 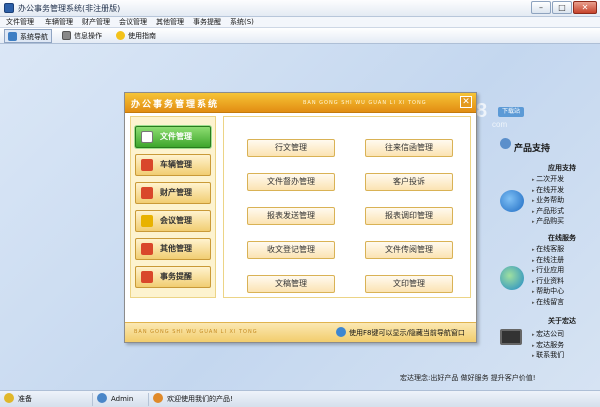 I want to click on status-user-label: Admin, so click(x=122, y=399).